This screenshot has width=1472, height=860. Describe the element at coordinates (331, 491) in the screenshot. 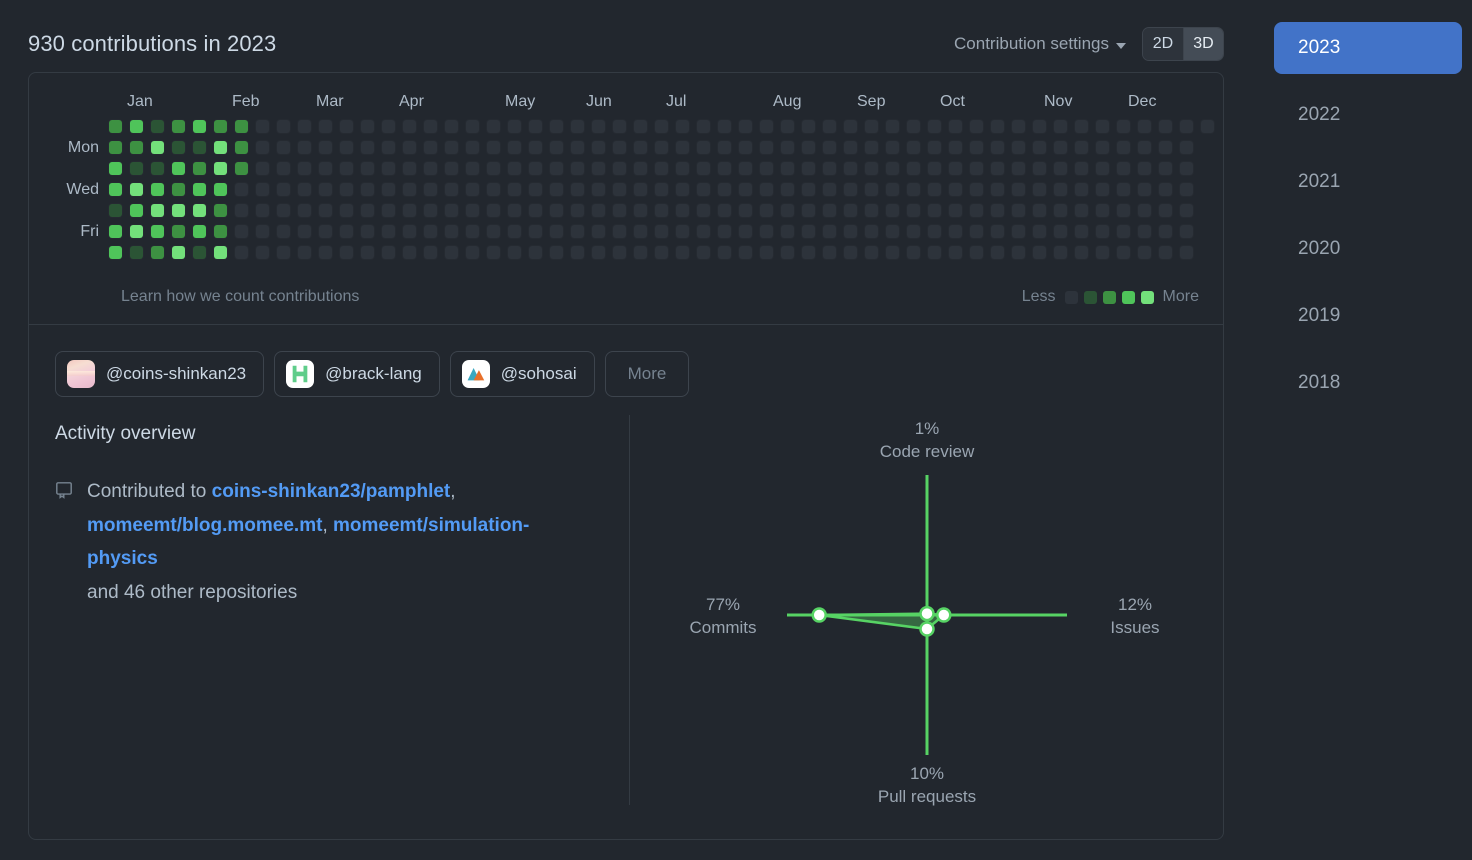

I see `repository-link: coins-shinkan23/pamphlet` at that location.